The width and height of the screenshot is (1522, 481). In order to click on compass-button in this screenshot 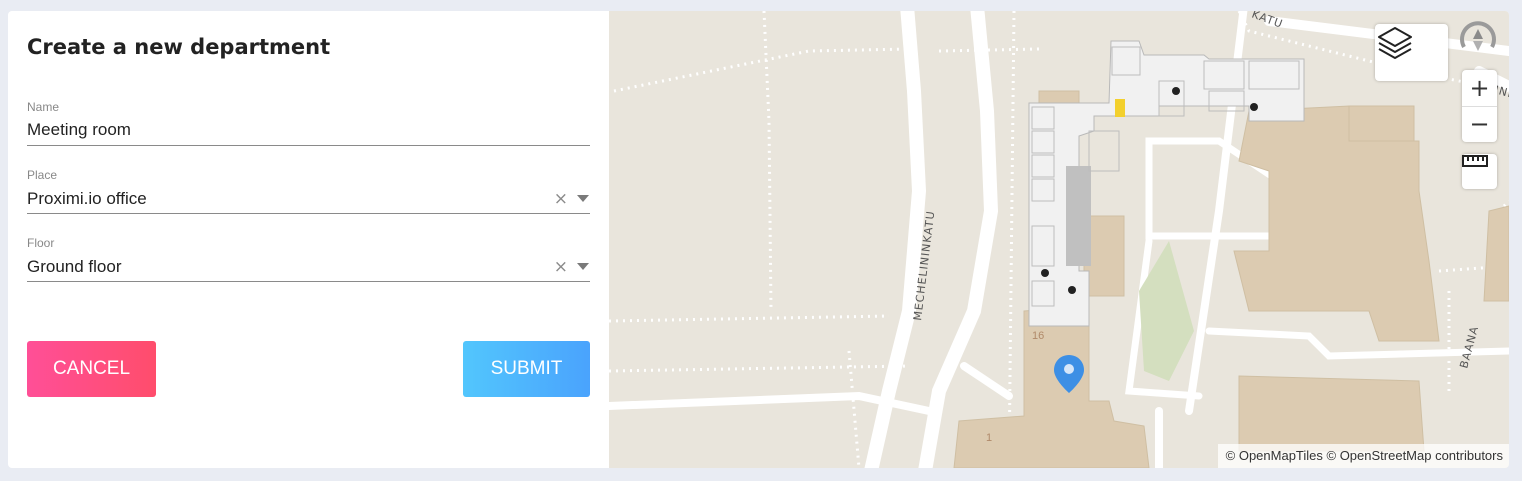, I will do `click(1478, 41)`.